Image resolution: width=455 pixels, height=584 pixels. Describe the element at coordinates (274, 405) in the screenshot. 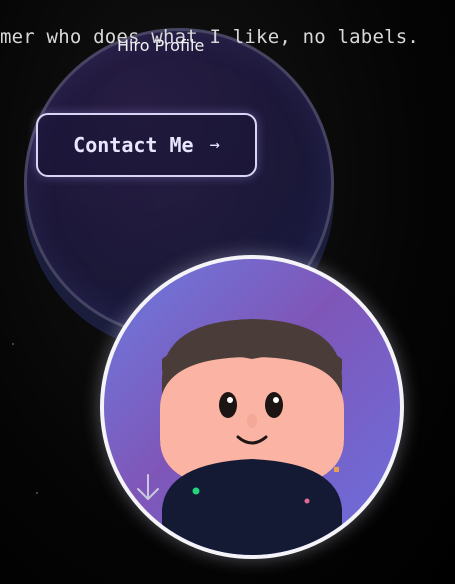

I see `avatar-right-eye` at that location.